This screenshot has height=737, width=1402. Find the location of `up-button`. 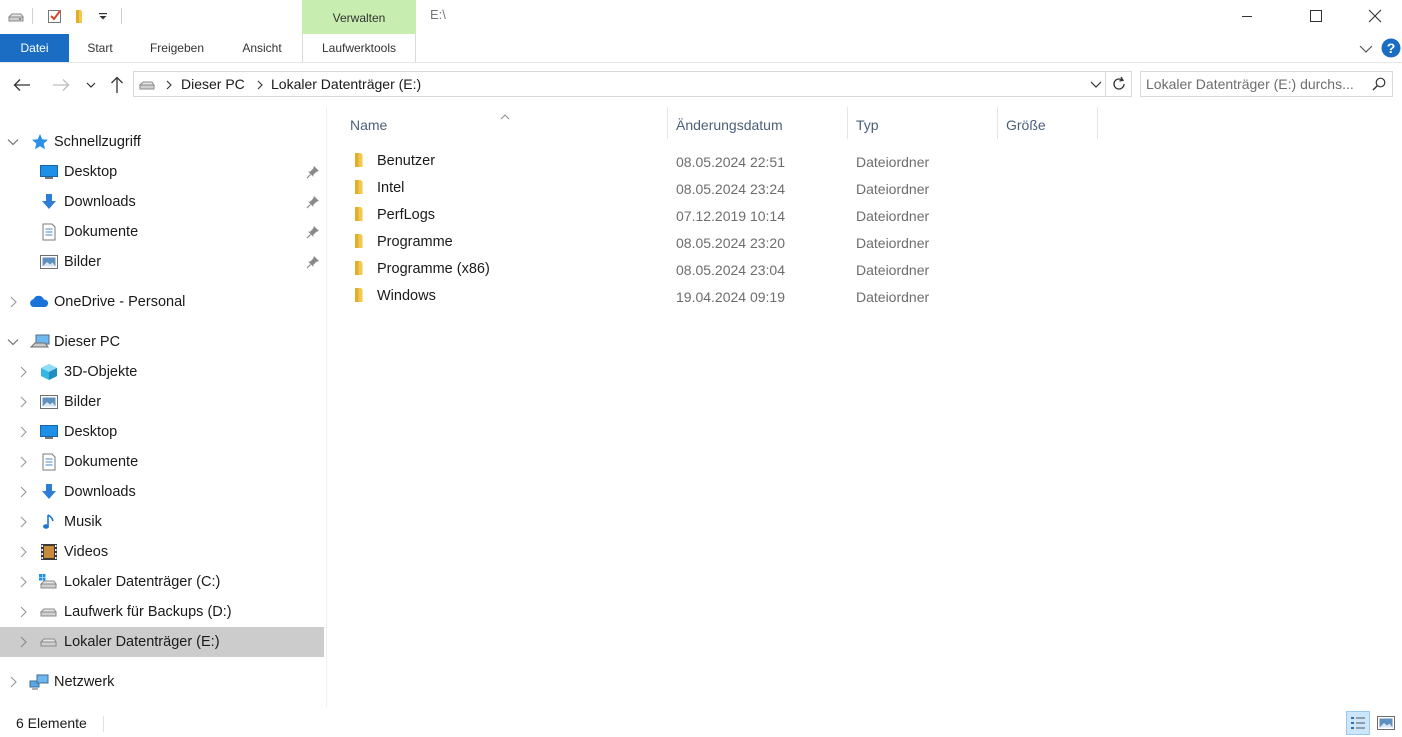

up-button is located at coordinates (117, 85).